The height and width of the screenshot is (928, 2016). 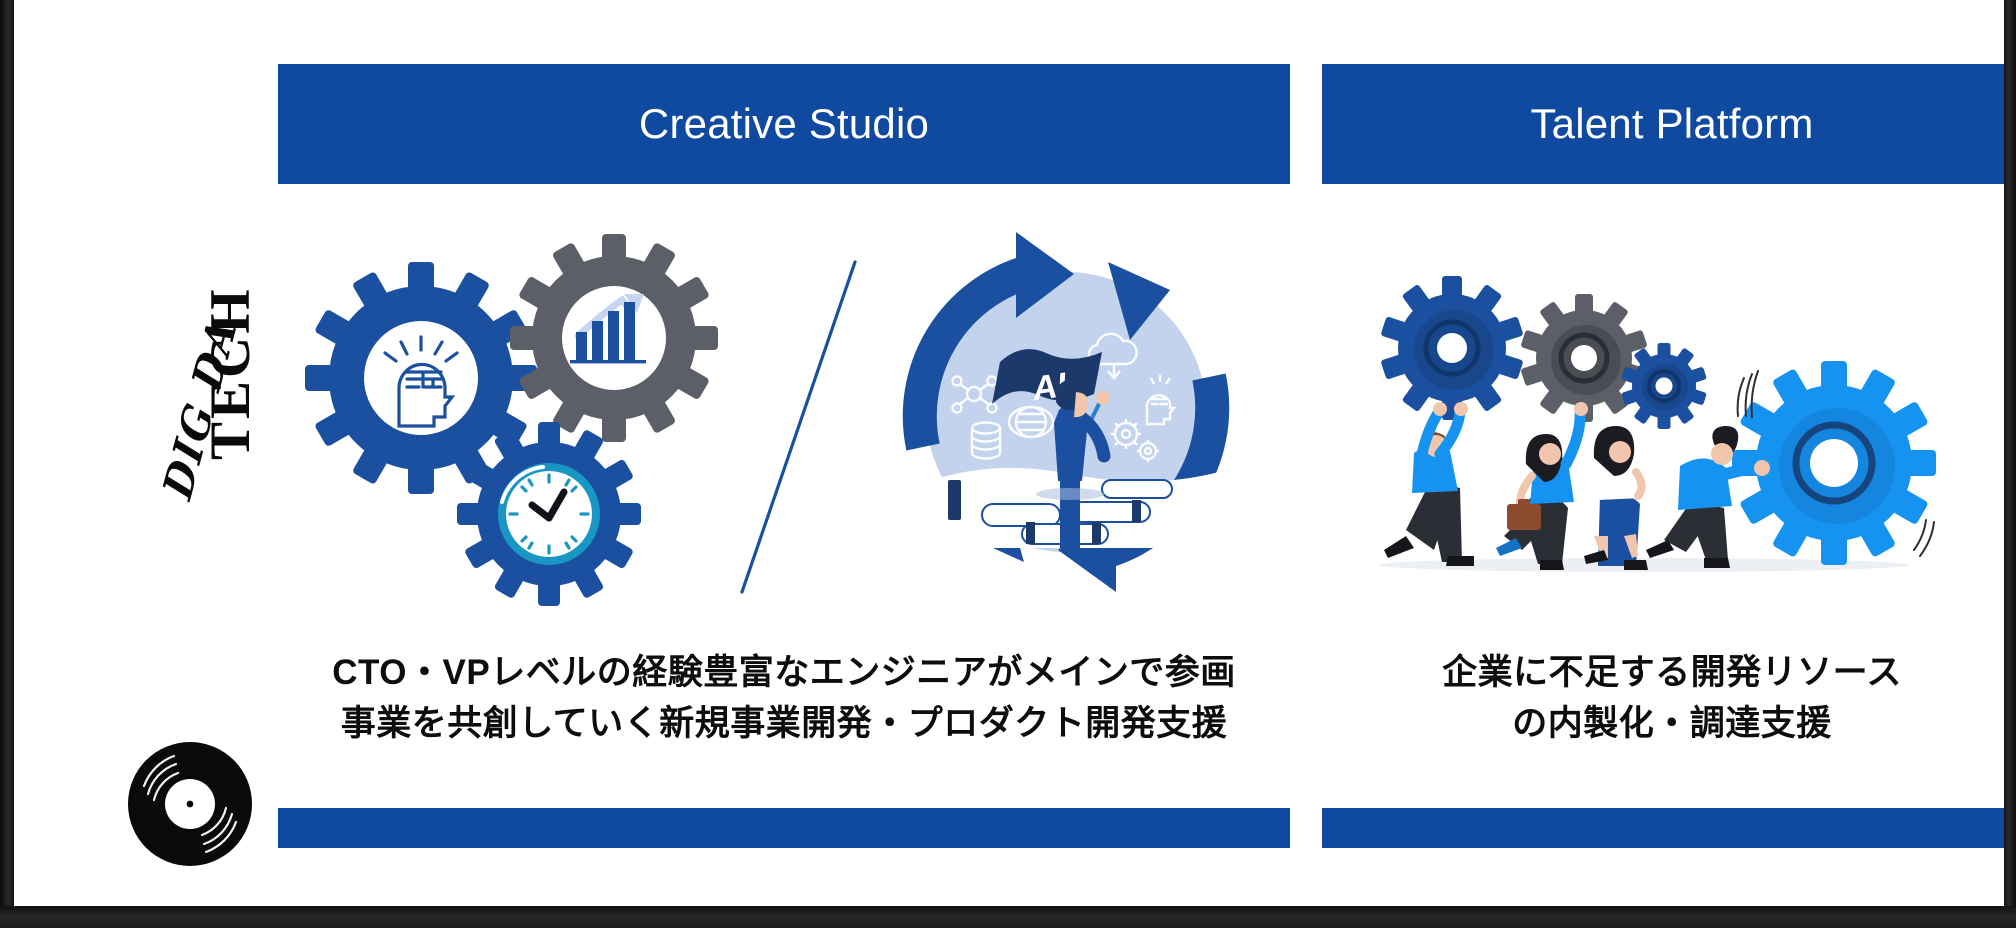 What do you see at coordinates (784, 723) in the screenshot?
I see `caption-line: 事業を共創していく新規事業開発・プロダクト開発支援` at bounding box center [784, 723].